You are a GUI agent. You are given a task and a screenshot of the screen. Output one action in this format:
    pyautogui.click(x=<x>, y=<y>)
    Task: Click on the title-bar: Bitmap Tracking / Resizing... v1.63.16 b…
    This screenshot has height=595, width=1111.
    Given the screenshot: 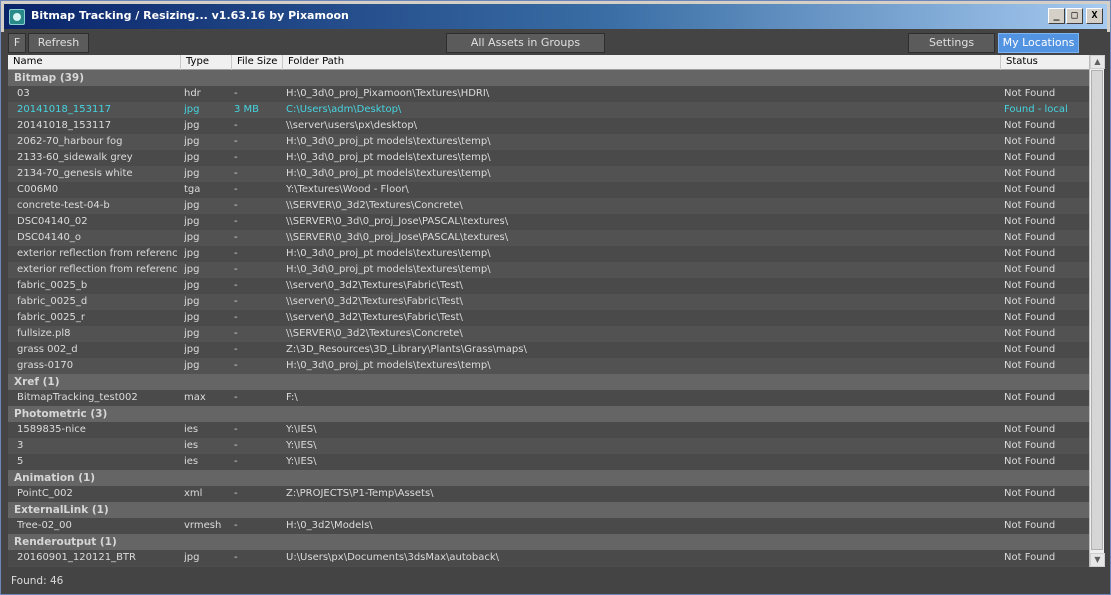 What is the action you would take?
    pyautogui.click(x=555, y=16)
    